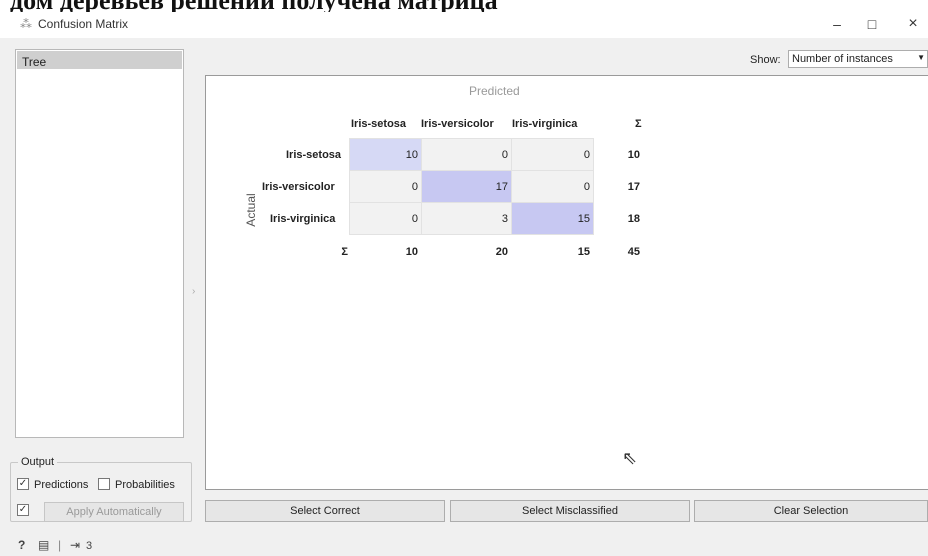 The height and width of the screenshot is (556, 928). Describe the element at coordinates (145, 485) in the screenshot. I see `probabilities-label: Probabilities` at that location.